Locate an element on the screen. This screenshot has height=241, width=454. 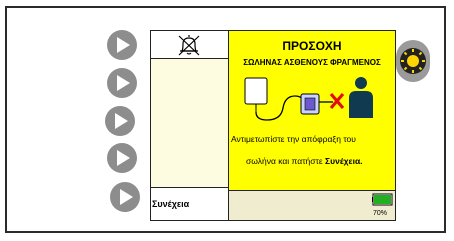
brightness-button is located at coordinates (413, 61).